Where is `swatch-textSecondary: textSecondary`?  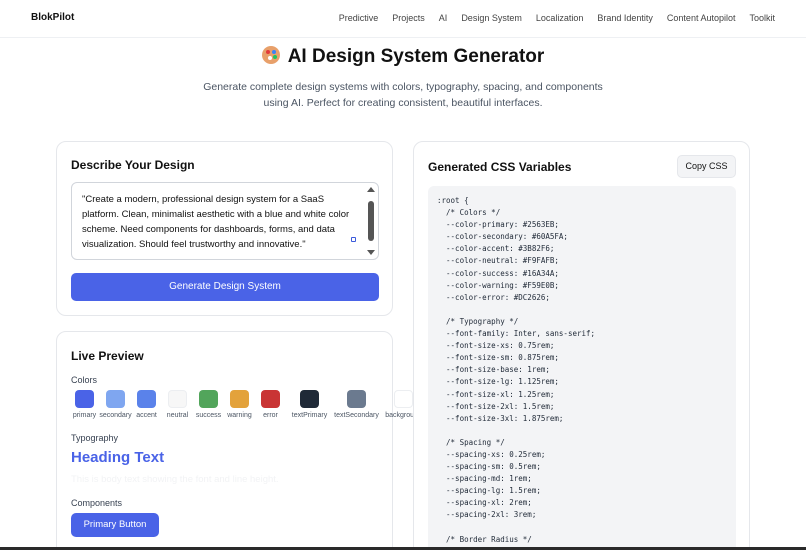
swatch-textSecondary: textSecondary is located at coordinates (356, 404).